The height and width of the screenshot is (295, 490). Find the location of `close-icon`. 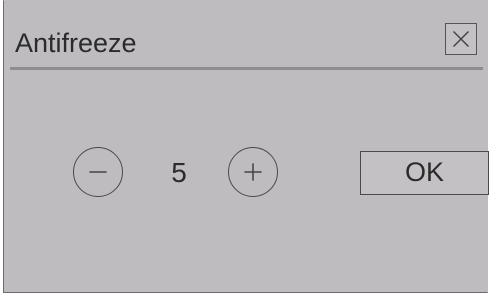

close-icon is located at coordinates (461, 39).